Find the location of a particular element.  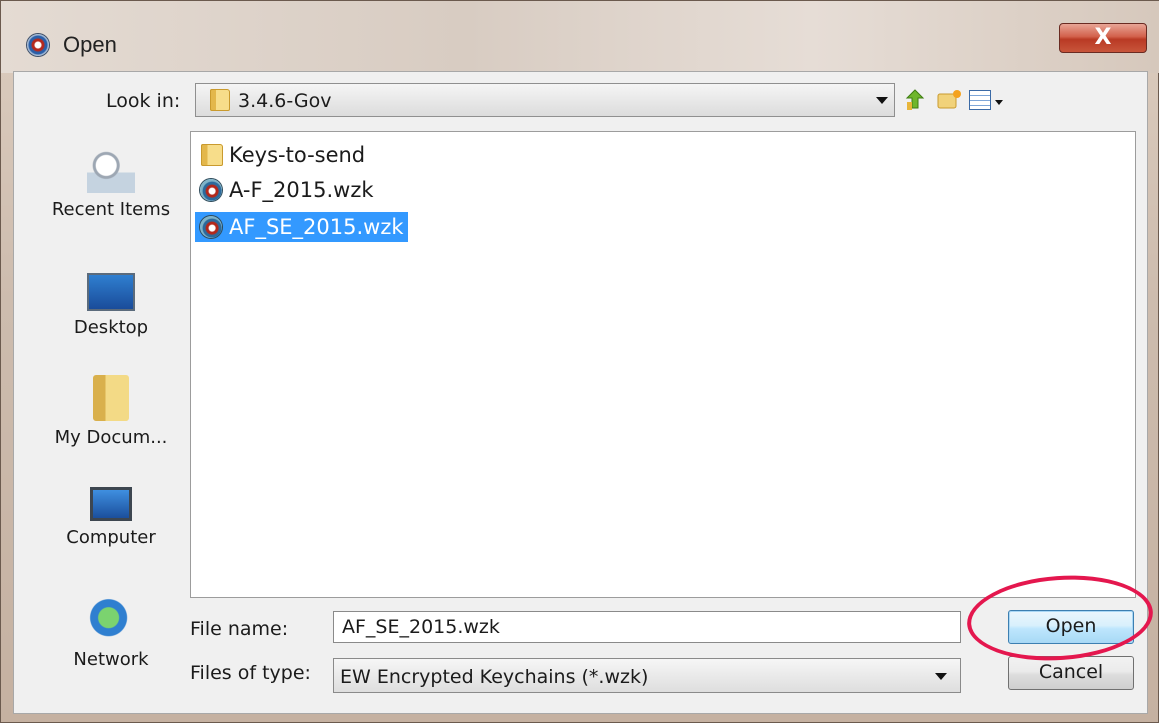

files-of-type-dropdown: EW Encrypted Keychains (*.wzk) is located at coordinates (647, 675).